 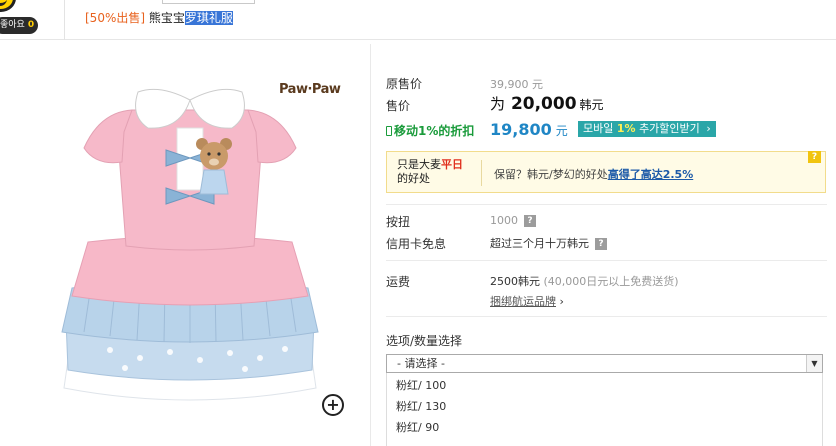 I want to click on original-price-value: 39,900 元, so click(x=516, y=84).